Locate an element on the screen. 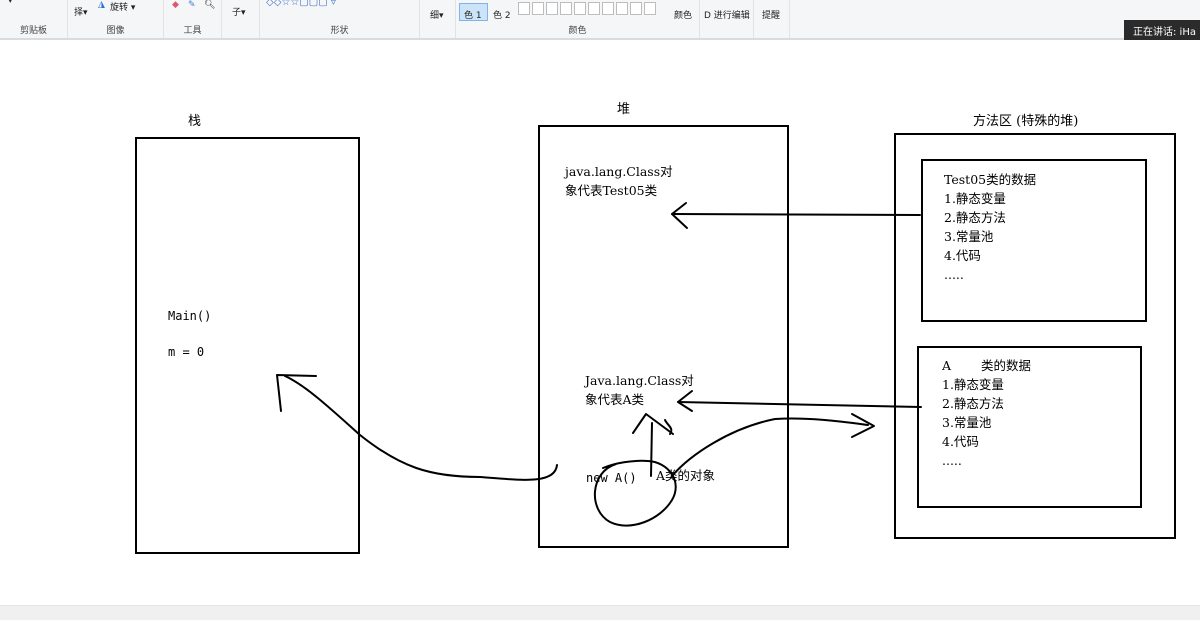 The width and height of the screenshot is (1200, 620). shapes-group-label: 形状 is located at coordinates (339, 31).